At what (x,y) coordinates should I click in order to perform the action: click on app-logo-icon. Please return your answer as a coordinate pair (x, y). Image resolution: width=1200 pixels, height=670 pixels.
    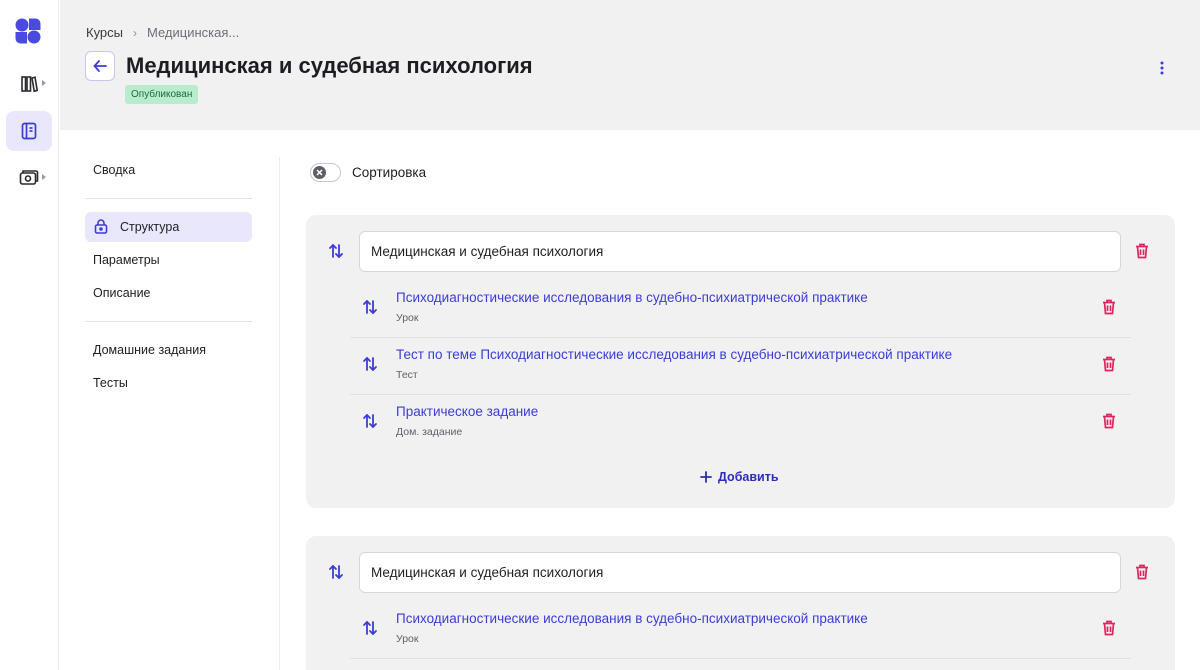
    Looking at the image, I should click on (28, 31).